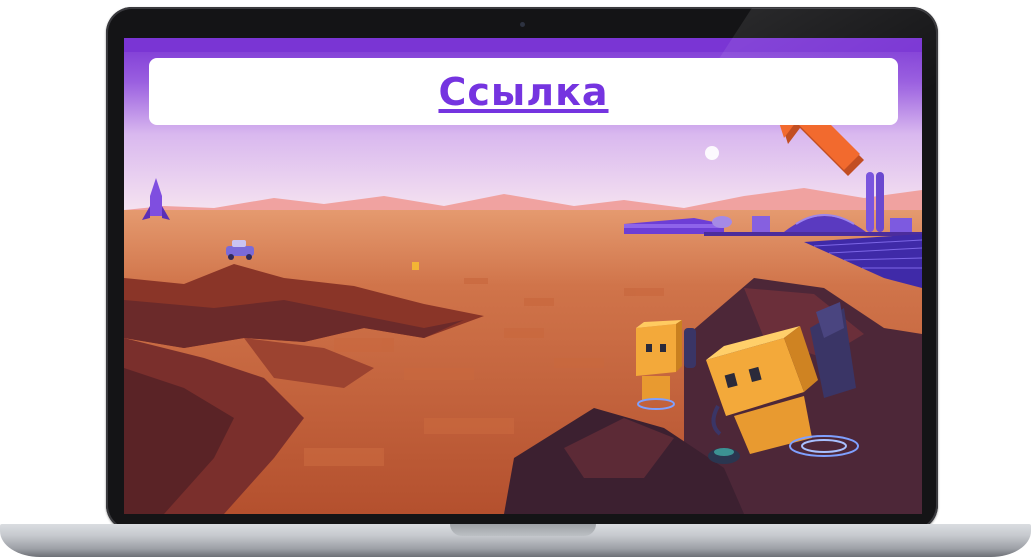  I want to click on top-band, so click(523, 45).